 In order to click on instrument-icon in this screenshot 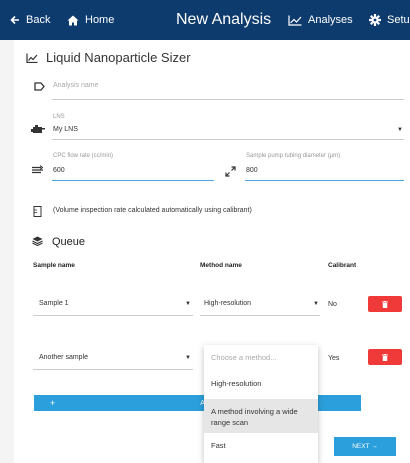, I will do `click(38, 129)`.